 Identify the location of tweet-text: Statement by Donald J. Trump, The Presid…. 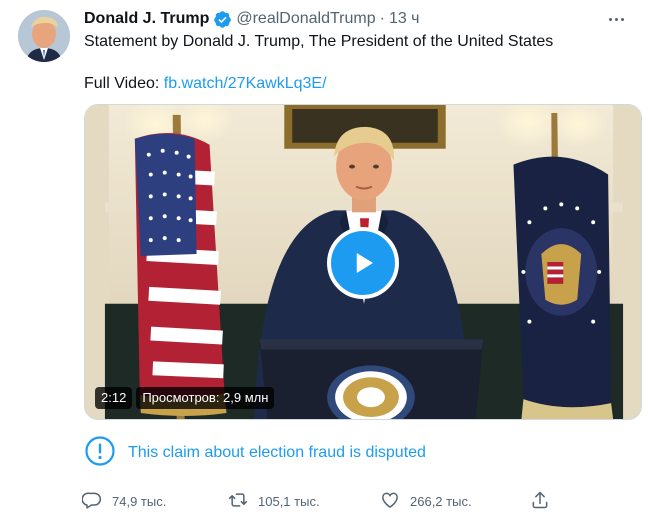
(319, 41).